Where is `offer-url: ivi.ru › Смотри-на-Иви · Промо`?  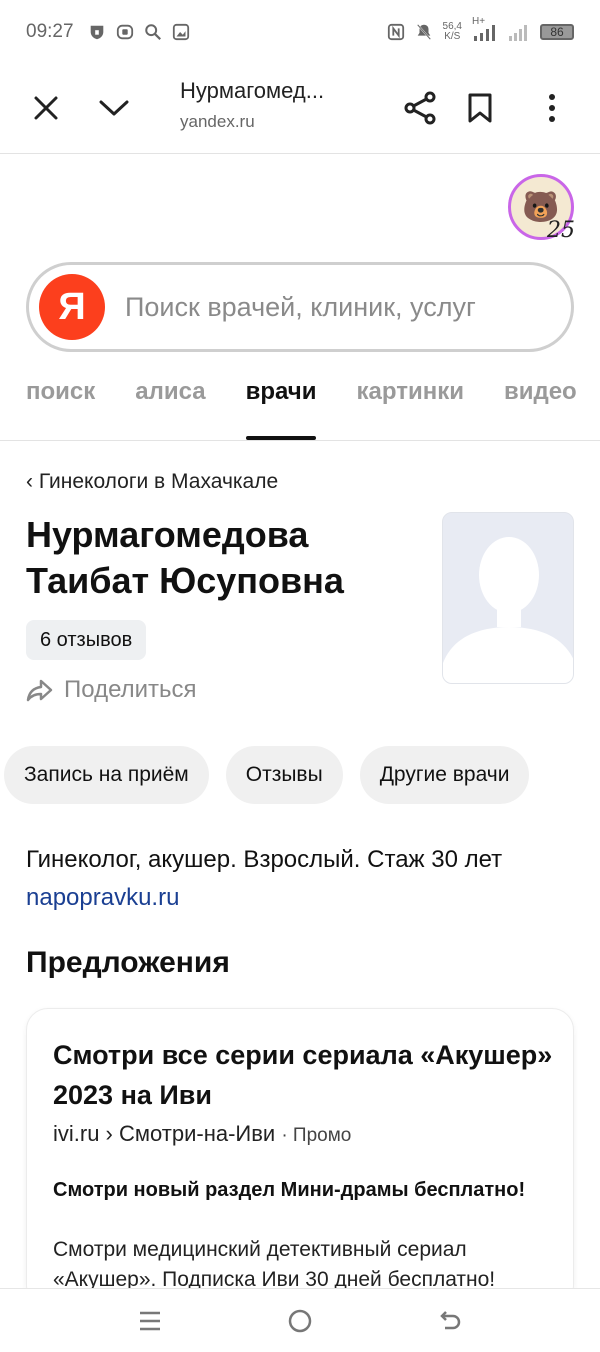
offer-url: ivi.ru › Смотри-на-Иви · Промо is located at coordinates (202, 1134).